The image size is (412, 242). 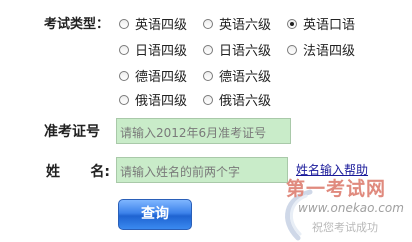 I want to click on name-help-link: 姓名输入帮助, so click(x=332, y=169).